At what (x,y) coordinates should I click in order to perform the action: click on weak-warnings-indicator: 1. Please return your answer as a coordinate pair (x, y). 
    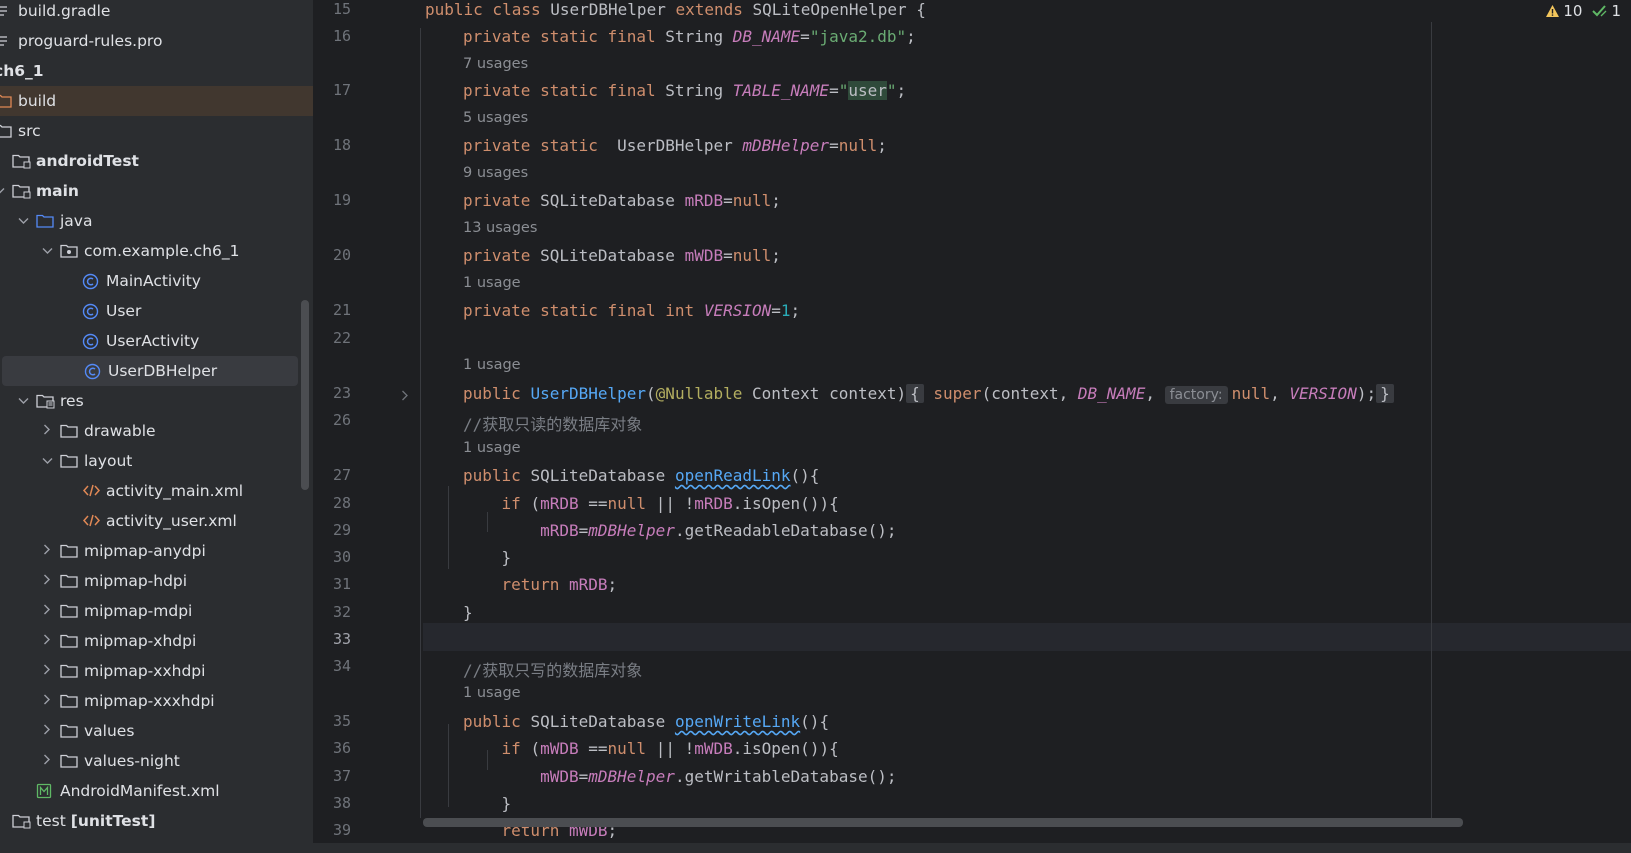
    Looking at the image, I should click on (1606, 11).